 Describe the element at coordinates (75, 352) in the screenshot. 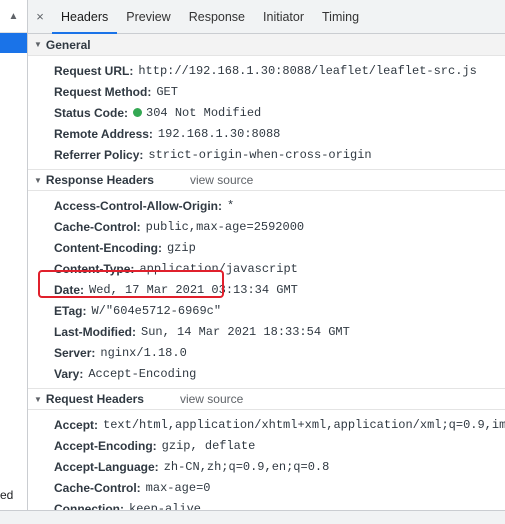

I see `header-key: Server:` at that location.